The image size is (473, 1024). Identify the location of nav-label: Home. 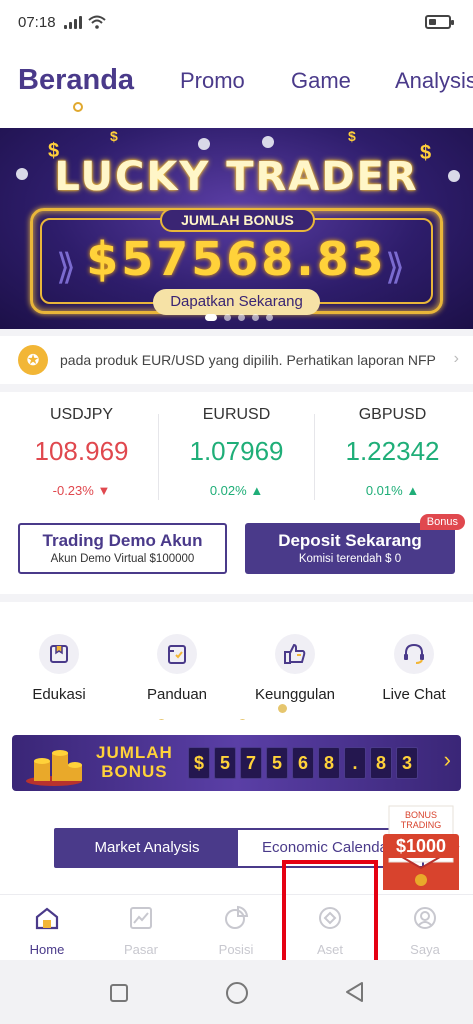
(47, 949).